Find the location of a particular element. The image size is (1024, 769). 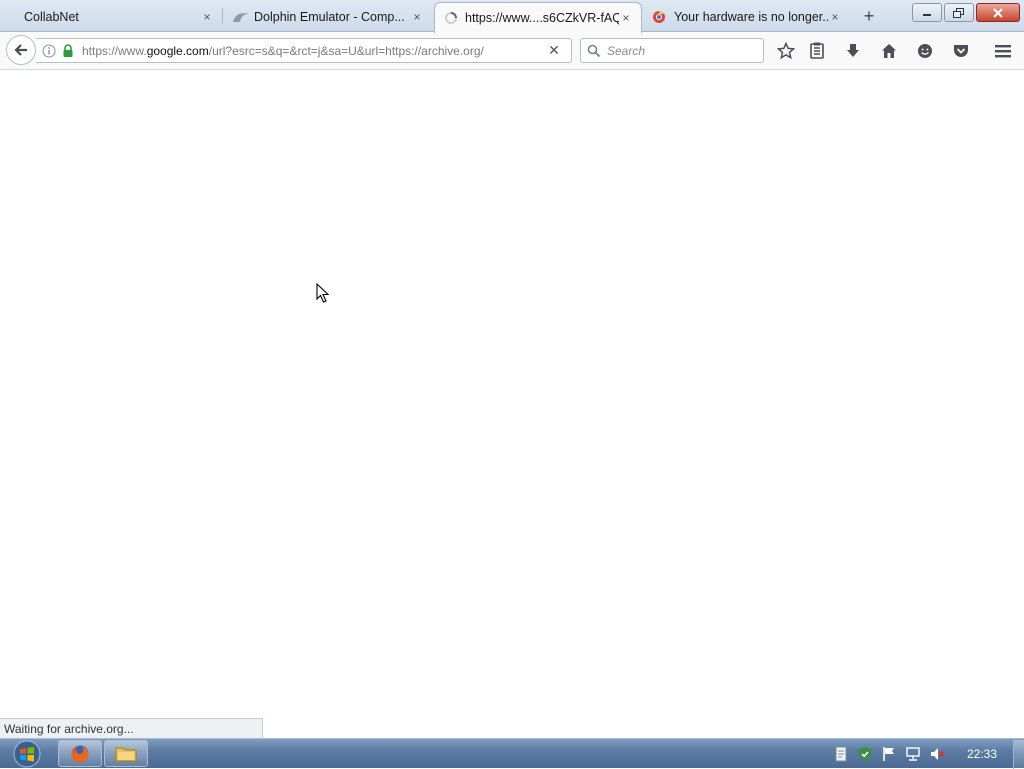

tab-google-redirect: https://www....s6CZkVR-fAQ × is located at coordinates (538, 17).